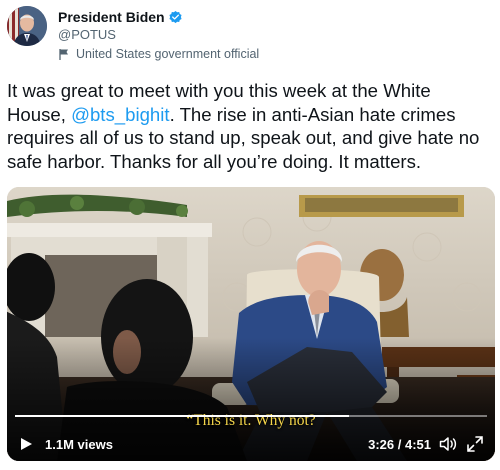  Describe the element at coordinates (182, 416) in the screenshot. I see `video-progress-fill` at that location.